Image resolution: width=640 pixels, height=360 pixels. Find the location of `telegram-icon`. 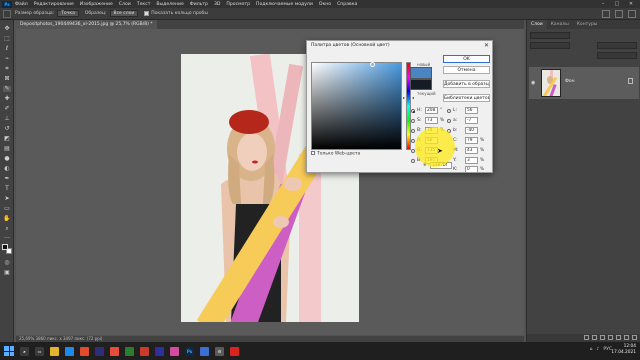

telegram-icon is located at coordinates (204, 351).